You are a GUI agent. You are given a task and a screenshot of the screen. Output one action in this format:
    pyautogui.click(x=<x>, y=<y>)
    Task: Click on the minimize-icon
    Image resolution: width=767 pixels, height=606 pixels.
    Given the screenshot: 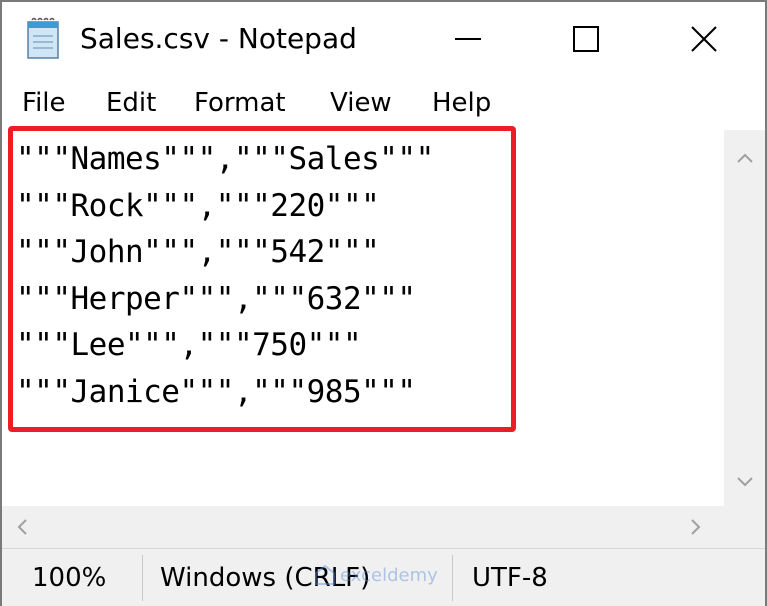 What is the action you would take?
    pyautogui.click(x=468, y=39)
    